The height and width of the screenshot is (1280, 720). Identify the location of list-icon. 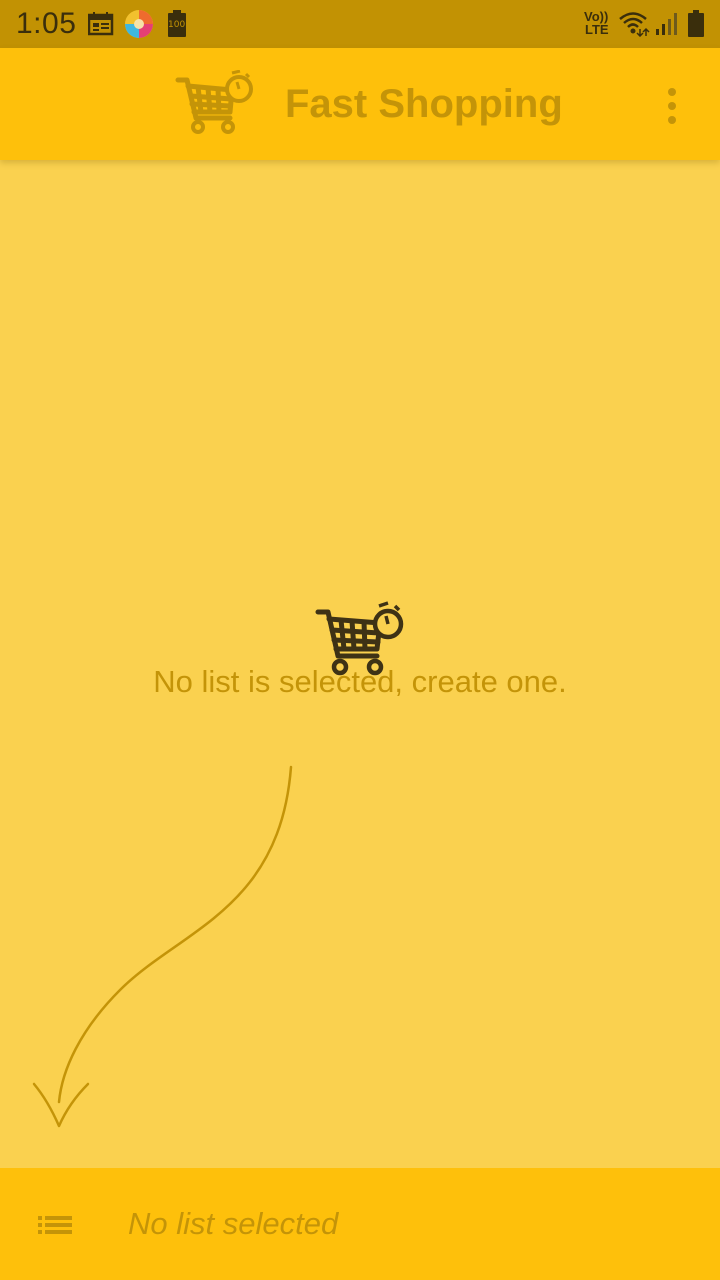
(56, 1225).